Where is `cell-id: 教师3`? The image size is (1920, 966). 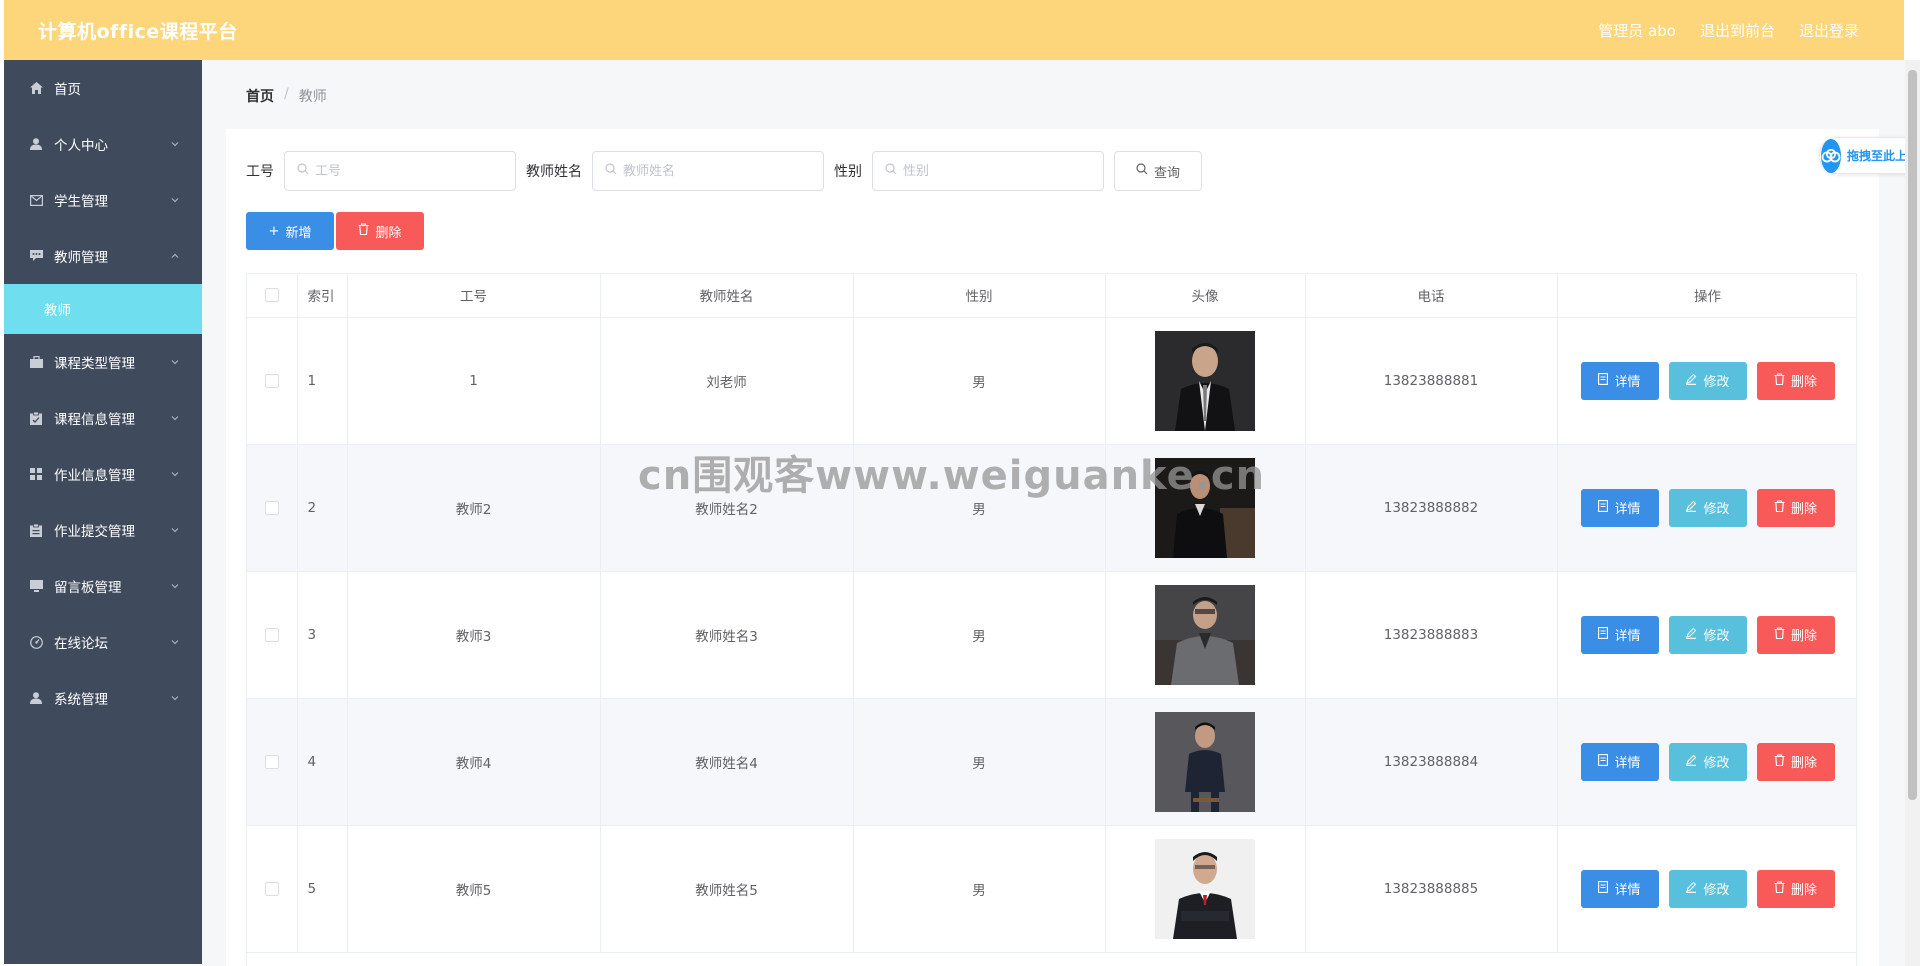
cell-id: 教师3 is located at coordinates (474, 635).